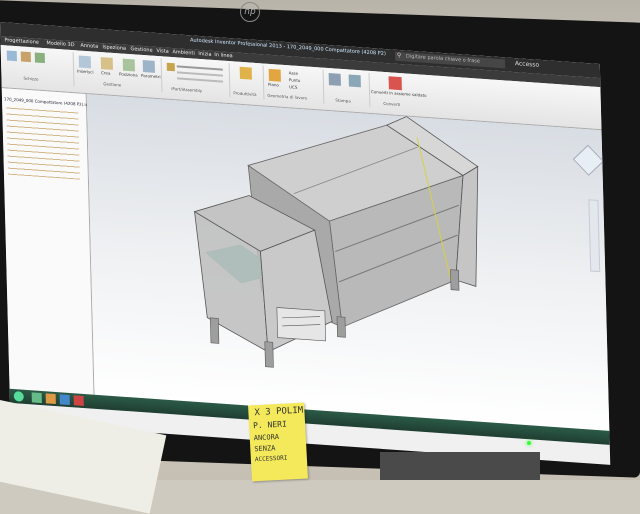 This screenshot has height=514, width=640. Describe the element at coordinates (245, 73) in the screenshot. I see `productivity-button` at that location.